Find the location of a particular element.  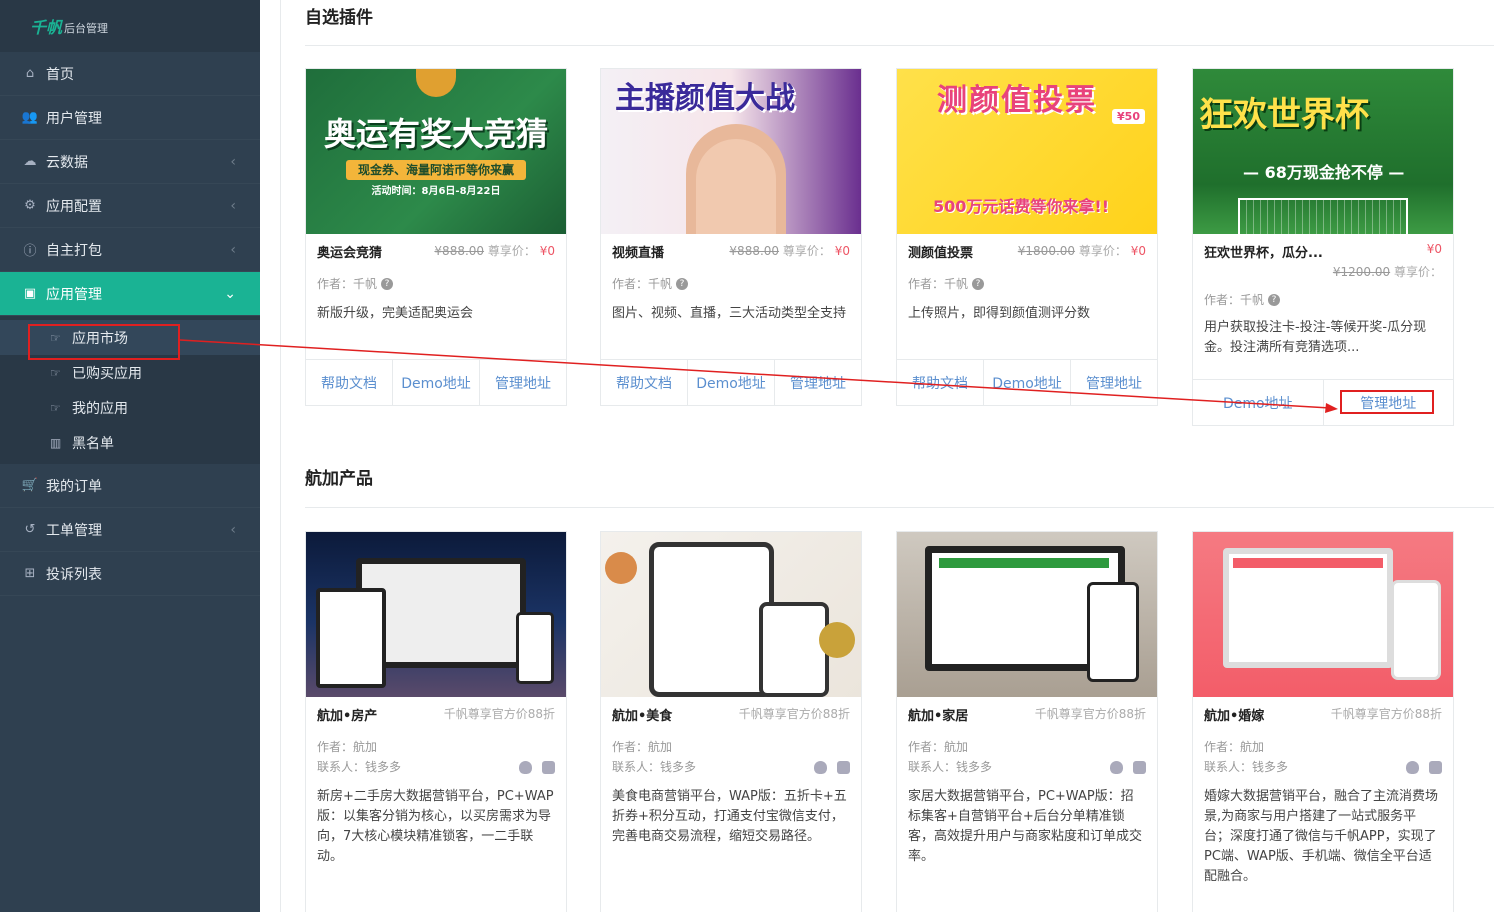

menu-label: 工单管理 is located at coordinates (74, 530).